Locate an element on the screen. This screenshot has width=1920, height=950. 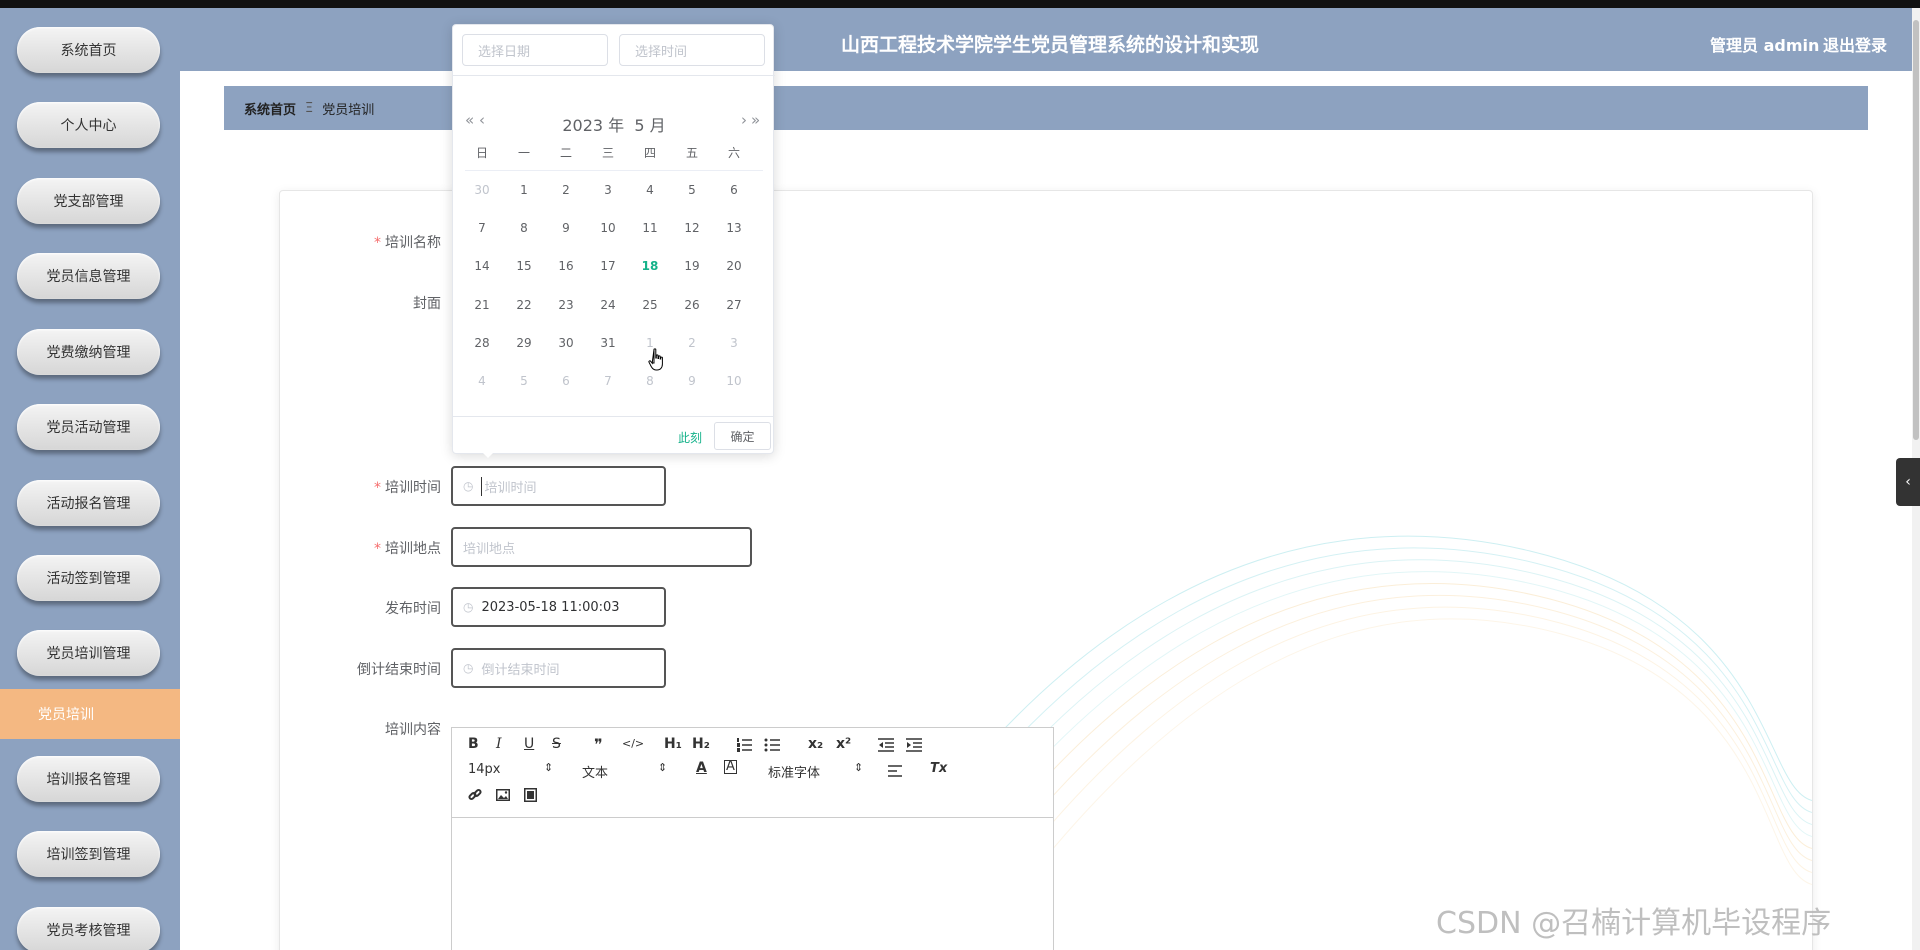
sidebar-item-label: 党员培训 is located at coordinates (66, 715).